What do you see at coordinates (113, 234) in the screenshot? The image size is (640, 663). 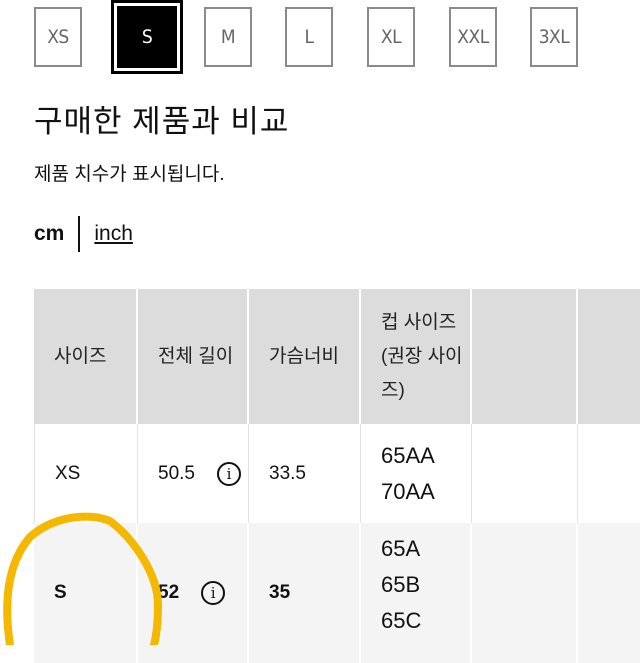 I see `unit-inch-link: inch` at bounding box center [113, 234].